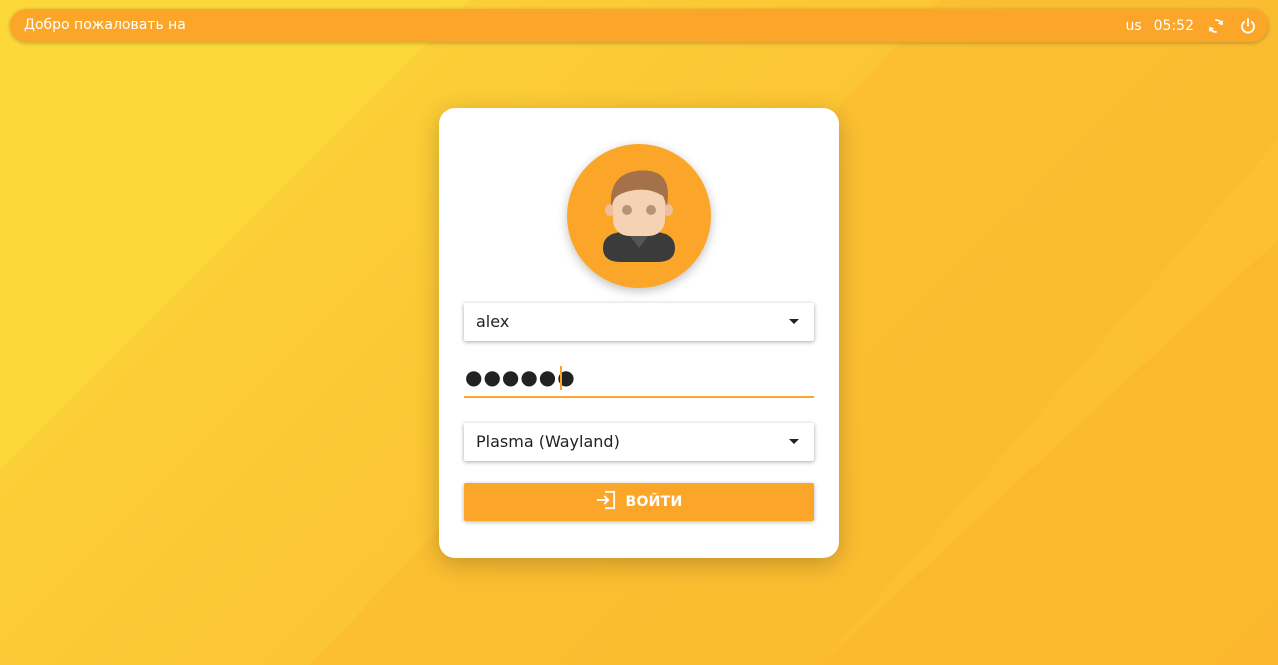 Image resolution: width=1278 pixels, height=665 pixels. I want to click on login-button: ВОЙТИ, so click(639, 502).